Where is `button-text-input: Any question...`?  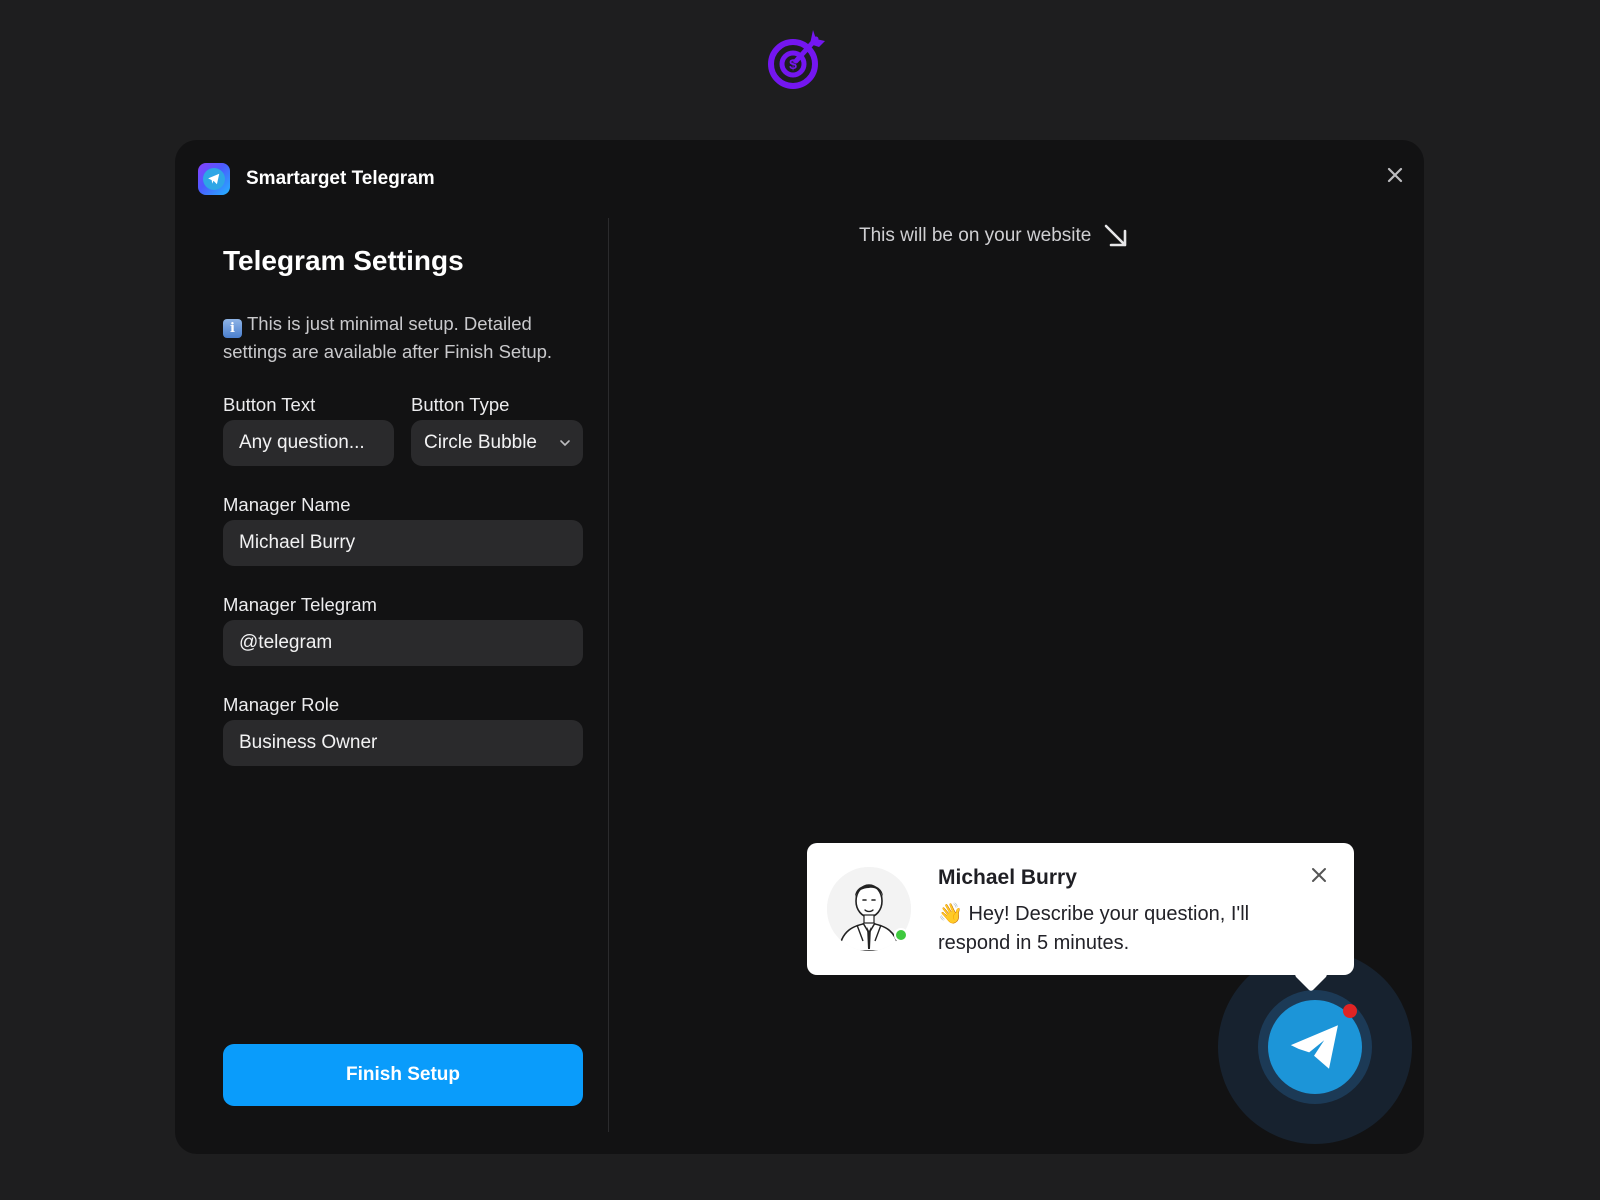 button-text-input: Any question... is located at coordinates (308, 443).